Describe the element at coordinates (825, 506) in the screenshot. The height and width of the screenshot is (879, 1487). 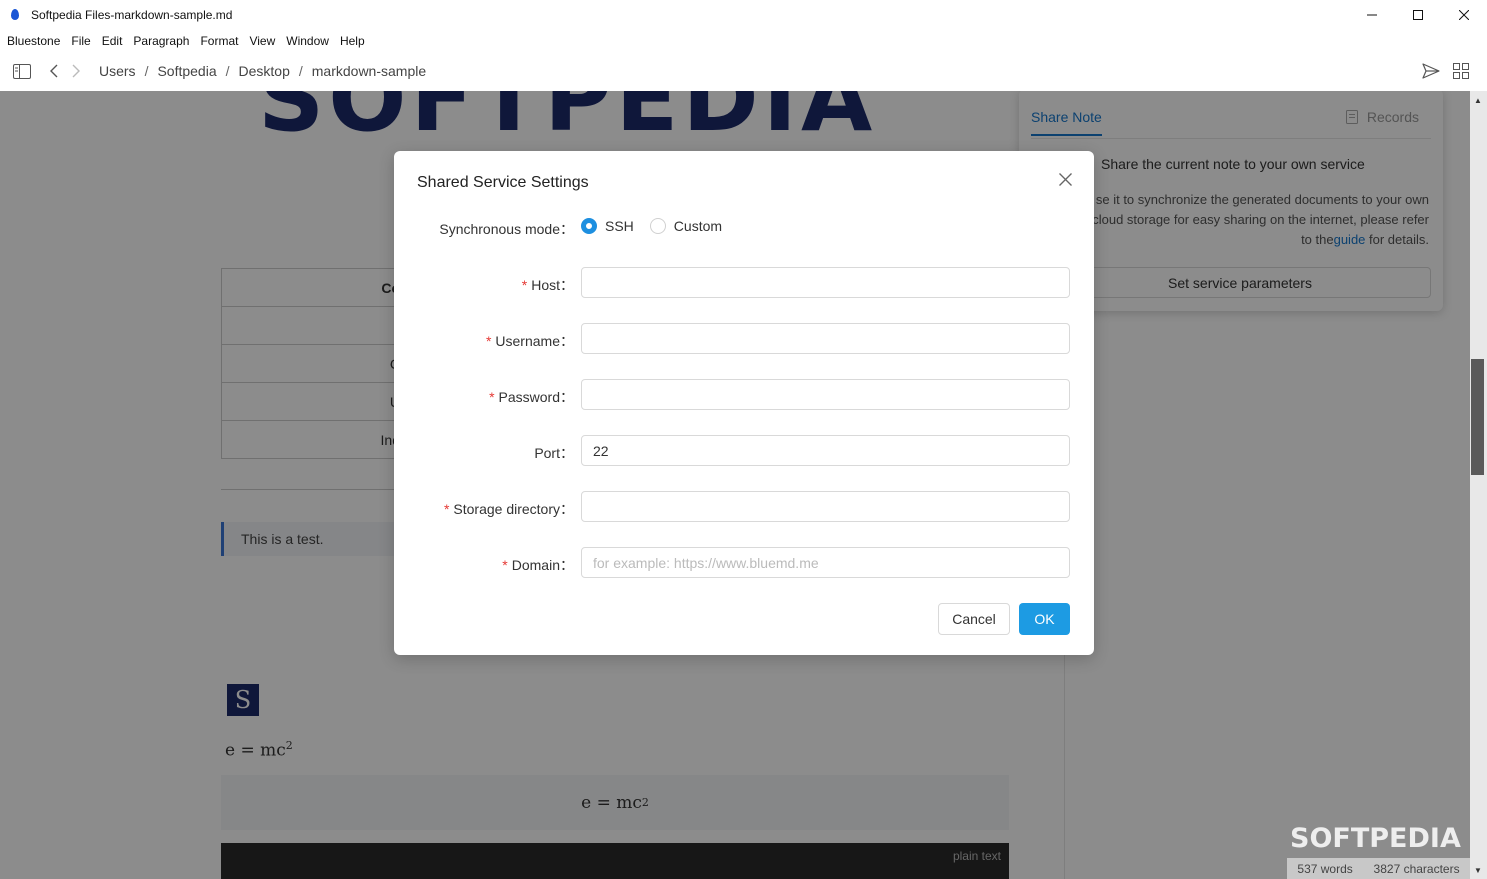
I see `storage-directory-input` at that location.